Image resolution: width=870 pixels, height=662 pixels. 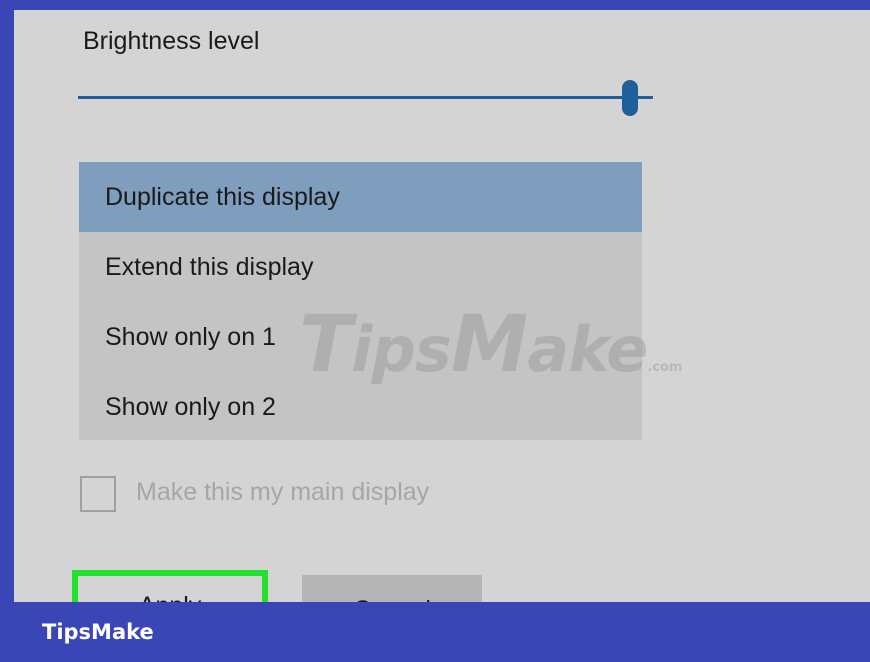 I want to click on option-duplicate: Duplicate this display, so click(x=360, y=197).